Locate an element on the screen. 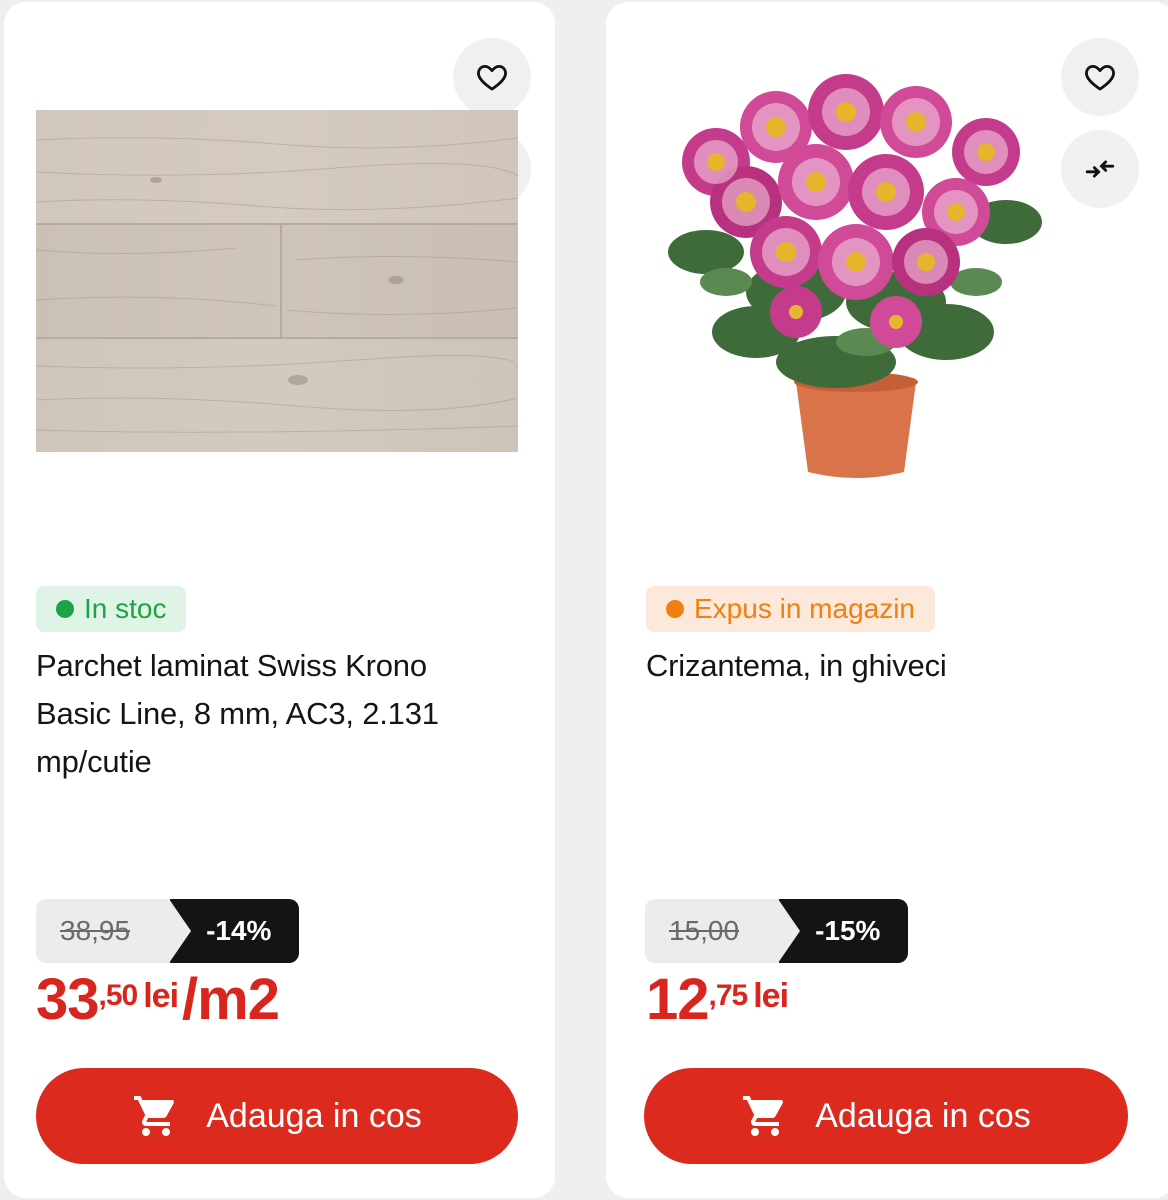 The image size is (1168, 1200). compare-button is located at coordinates (1100, 169).